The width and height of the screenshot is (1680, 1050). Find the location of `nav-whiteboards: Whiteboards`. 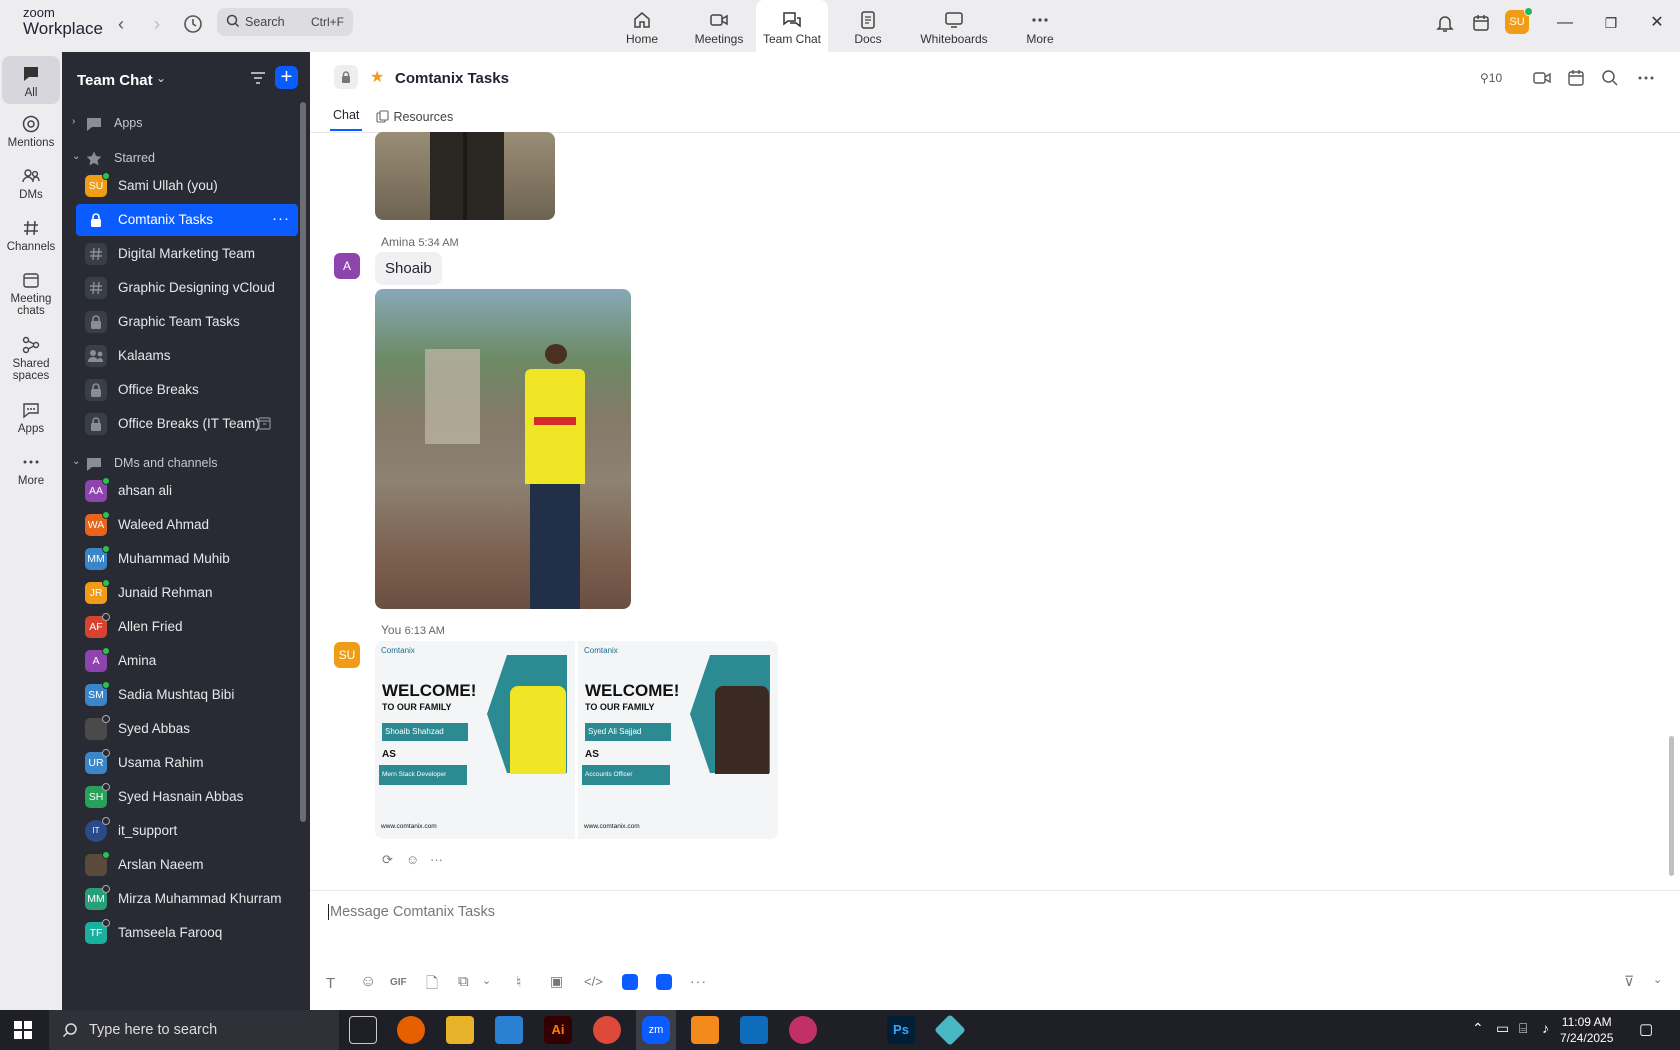

nav-whiteboards: Whiteboards is located at coordinates (954, 26).